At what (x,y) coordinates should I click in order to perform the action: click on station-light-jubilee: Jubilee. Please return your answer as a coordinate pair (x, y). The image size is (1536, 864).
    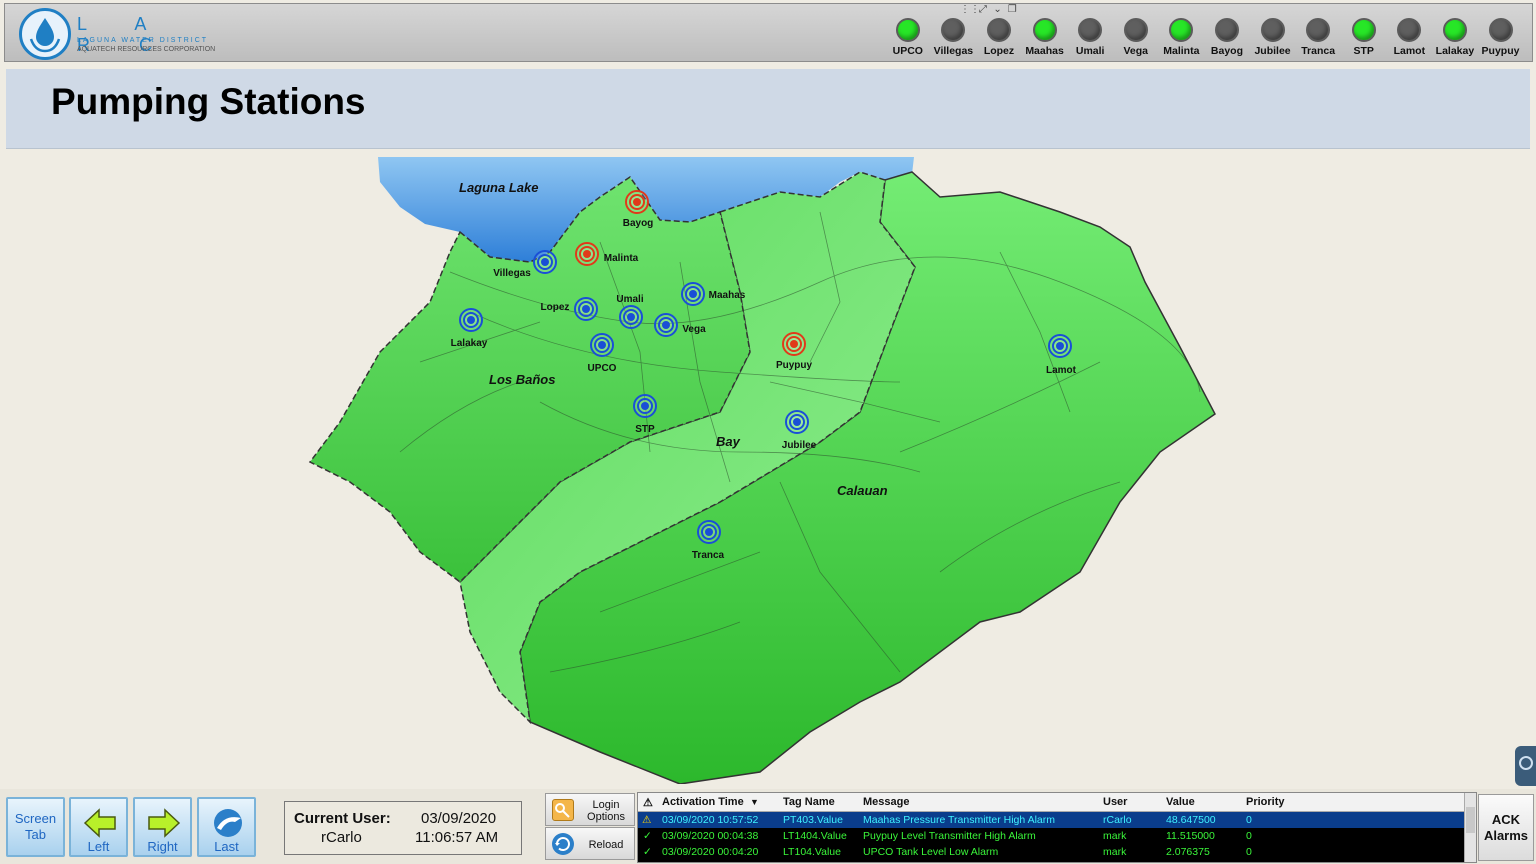
    Looking at the image, I should click on (1273, 37).